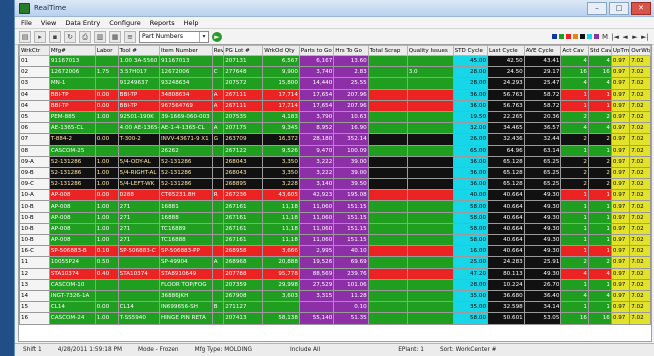 This screenshot has width=654, height=356. Describe the element at coordinates (542, 50) in the screenshot. I see `column-header: AVE Cycle` at that location.